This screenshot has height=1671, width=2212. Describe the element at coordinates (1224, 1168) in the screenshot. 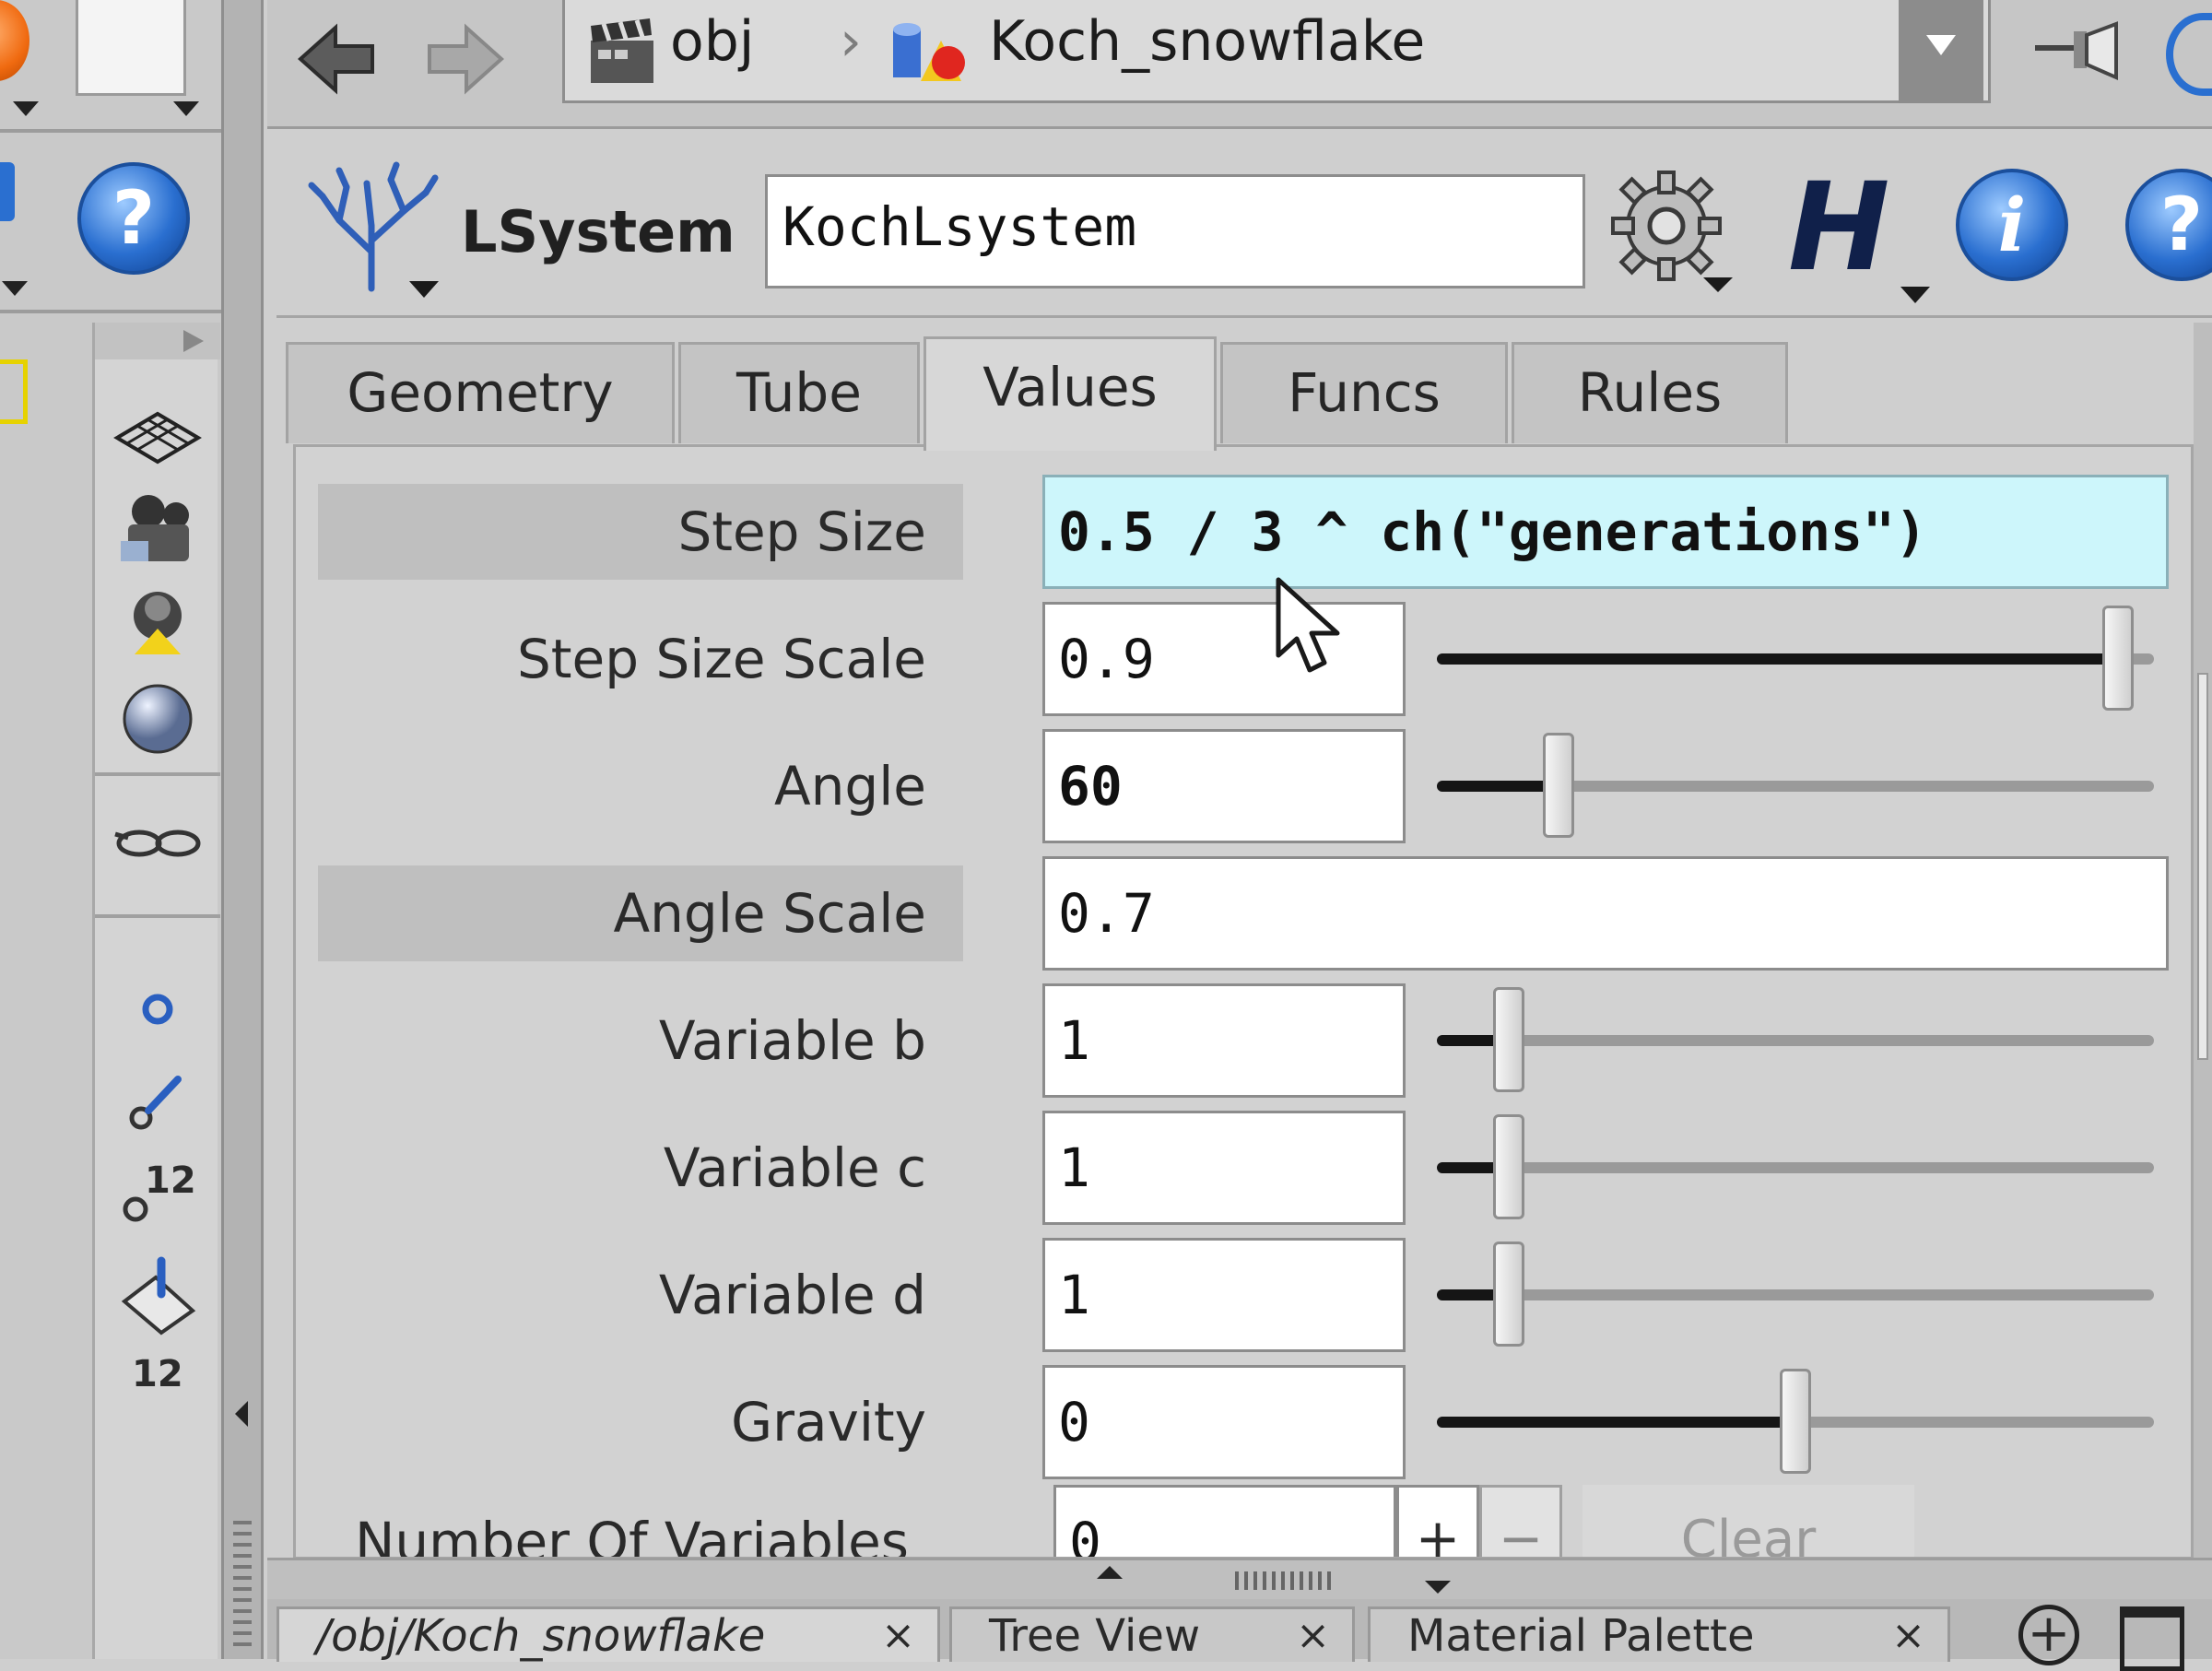

I see `variable-c-field: 1` at that location.